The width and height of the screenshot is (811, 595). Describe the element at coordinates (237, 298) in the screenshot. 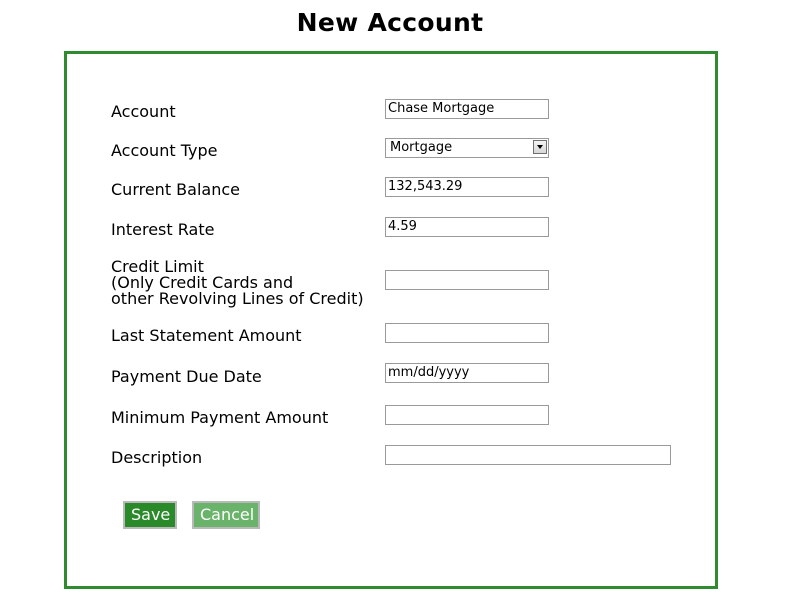

I see `credit-limit-label-line3: other Revolving Lines of Credit)` at that location.